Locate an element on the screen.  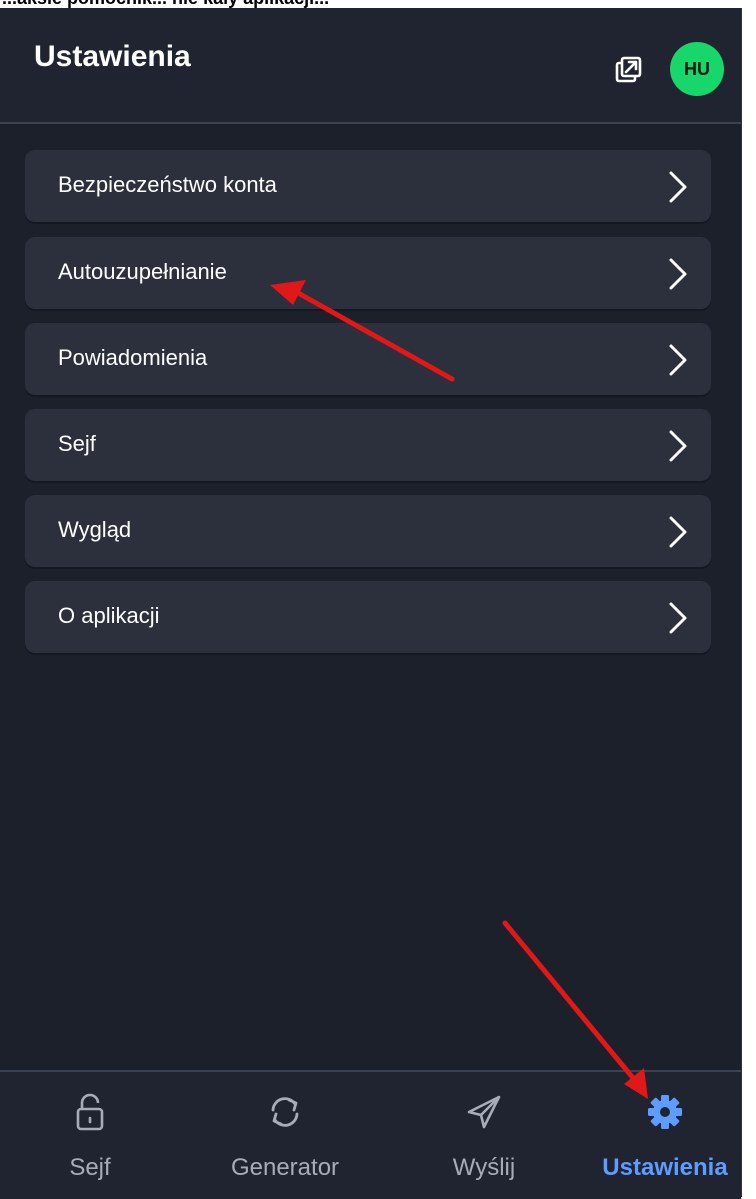
bottom-nav: Sejf Generator Wyślij Ustawienia is located at coordinates (370, 1134).